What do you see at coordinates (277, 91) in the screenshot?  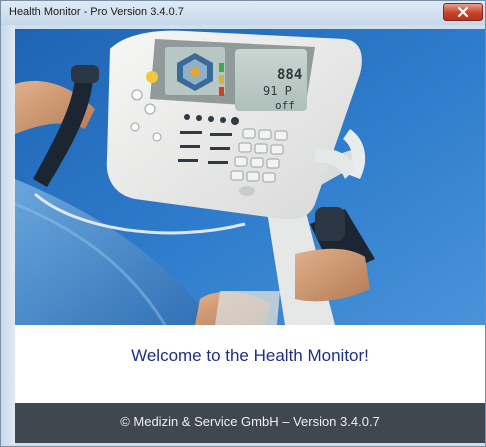 I see `lcd-readout-2: 91 P` at bounding box center [277, 91].